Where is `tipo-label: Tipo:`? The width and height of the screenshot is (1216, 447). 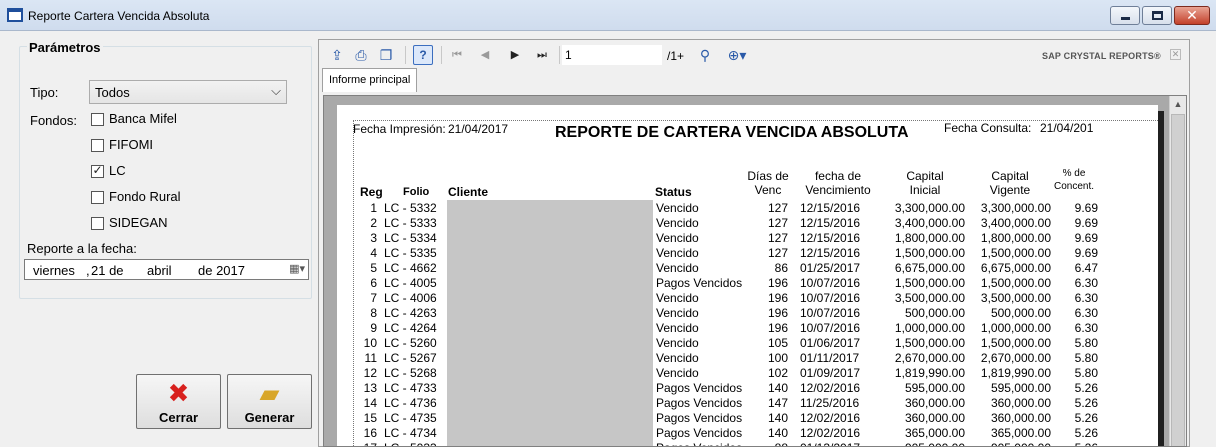
tipo-label: Tipo: is located at coordinates (44, 92).